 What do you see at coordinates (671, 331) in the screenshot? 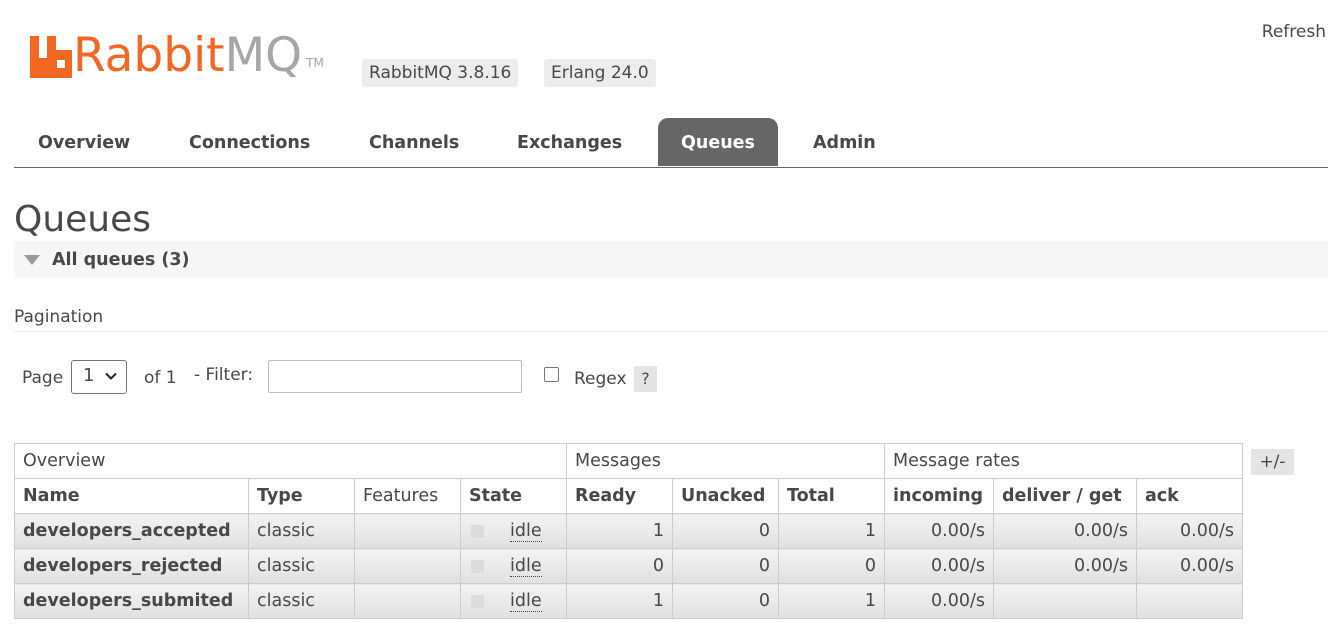
I see `pagination-divider` at bounding box center [671, 331].